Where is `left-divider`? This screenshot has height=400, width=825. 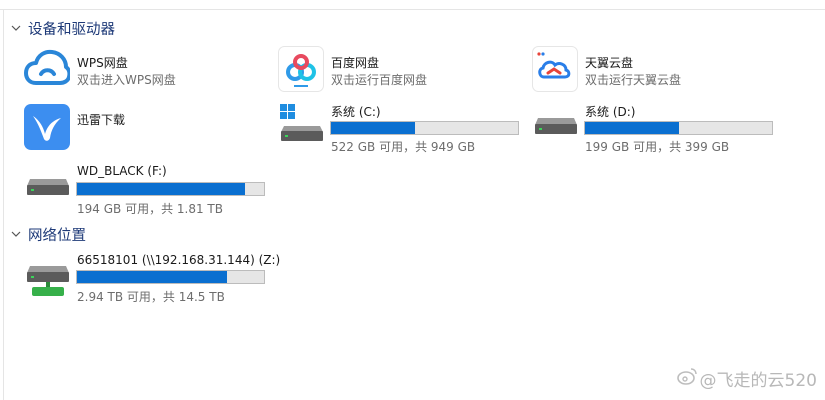
left-divider is located at coordinates (3, 204).